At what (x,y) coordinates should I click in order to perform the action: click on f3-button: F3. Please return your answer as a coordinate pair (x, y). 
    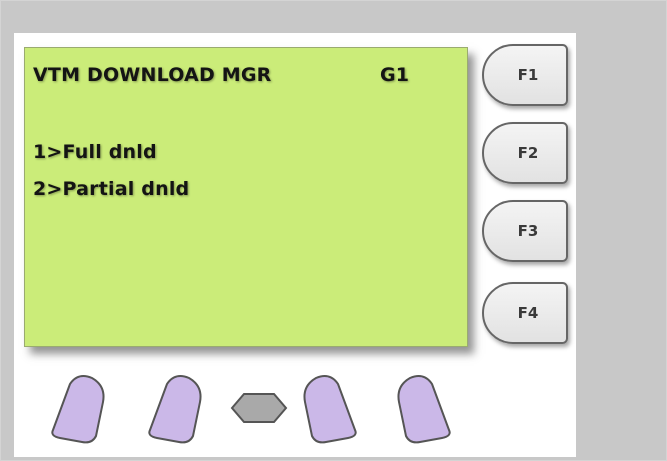
    Looking at the image, I should click on (525, 231).